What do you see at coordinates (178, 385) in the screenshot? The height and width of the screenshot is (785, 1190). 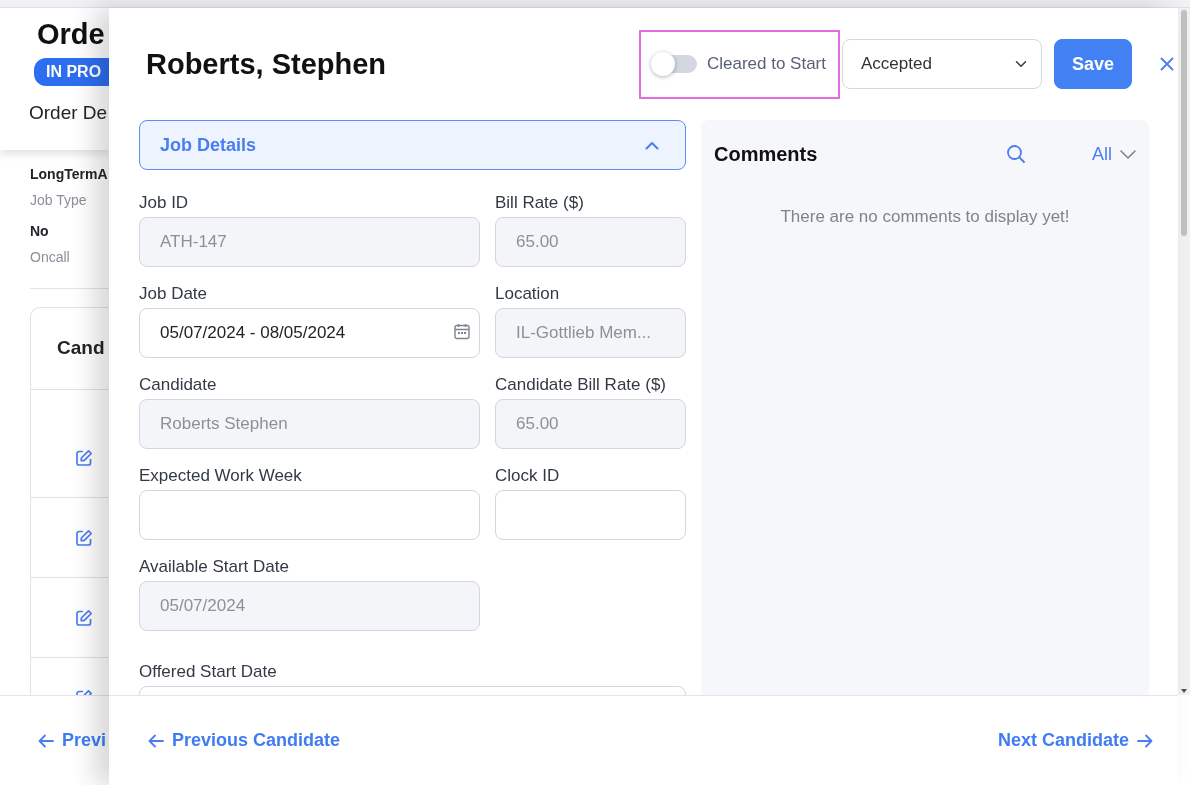 I see `field-label: Candidate` at bounding box center [178, 385].